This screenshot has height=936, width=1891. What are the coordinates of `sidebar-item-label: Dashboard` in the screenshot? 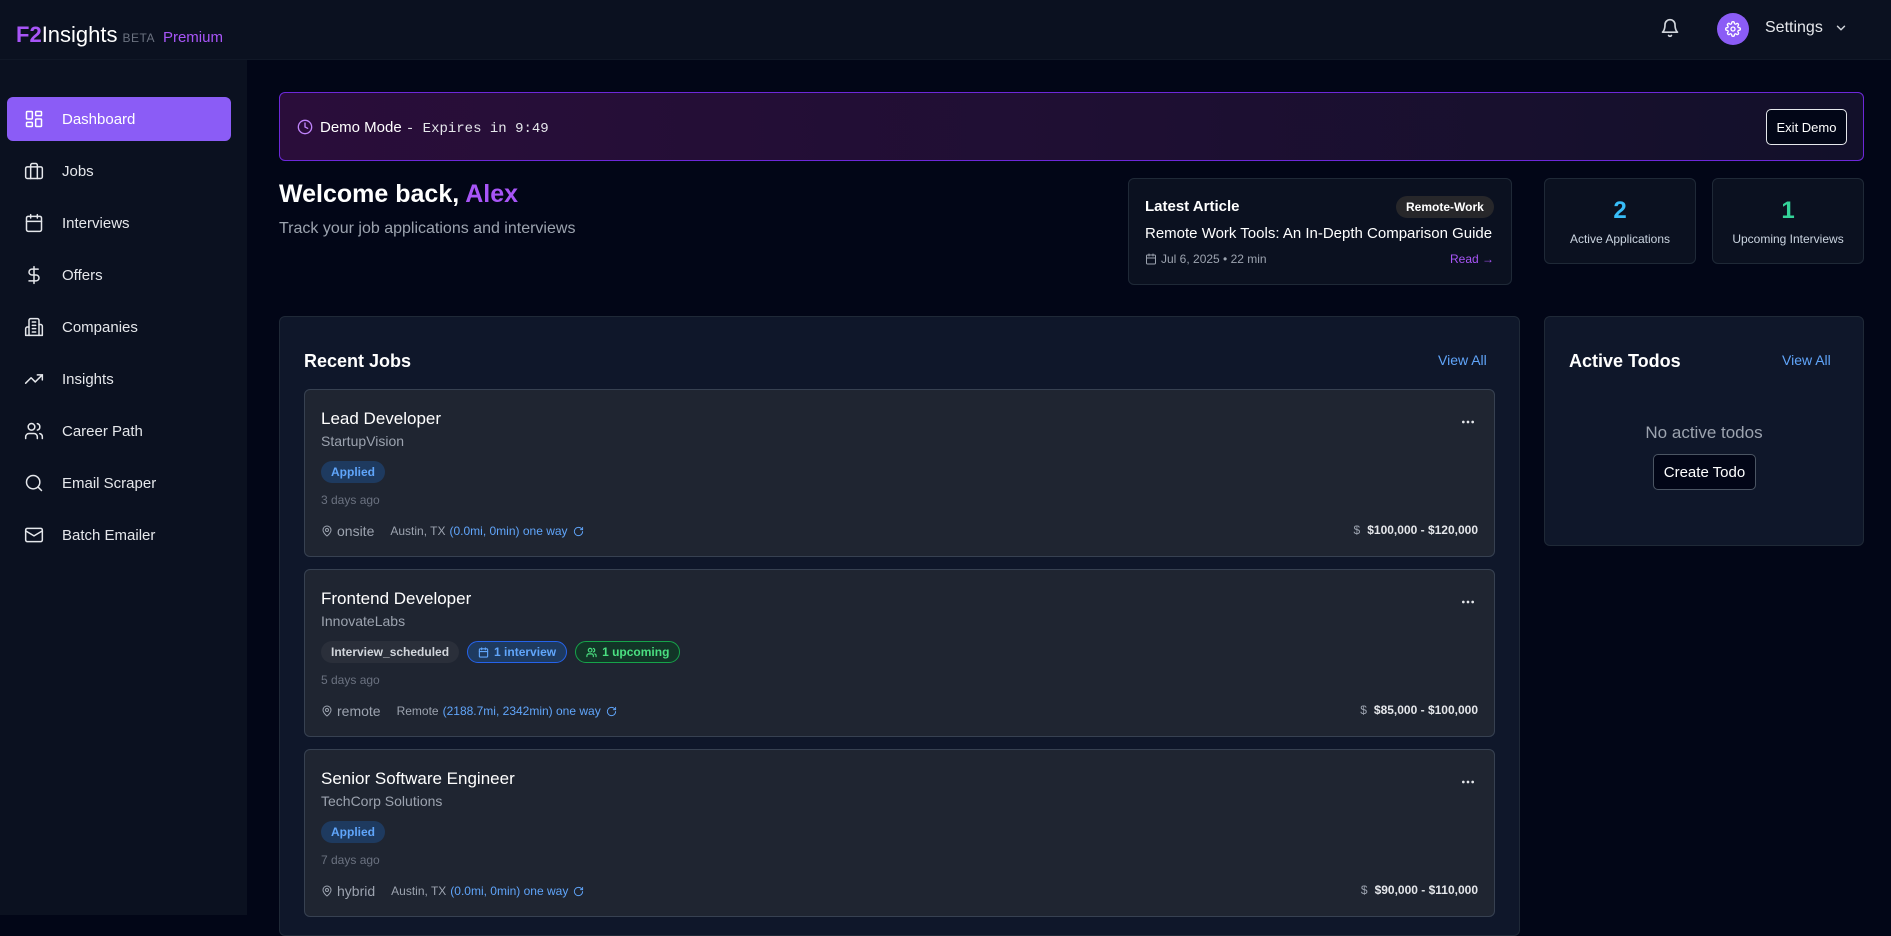 It's located at (99, 119).